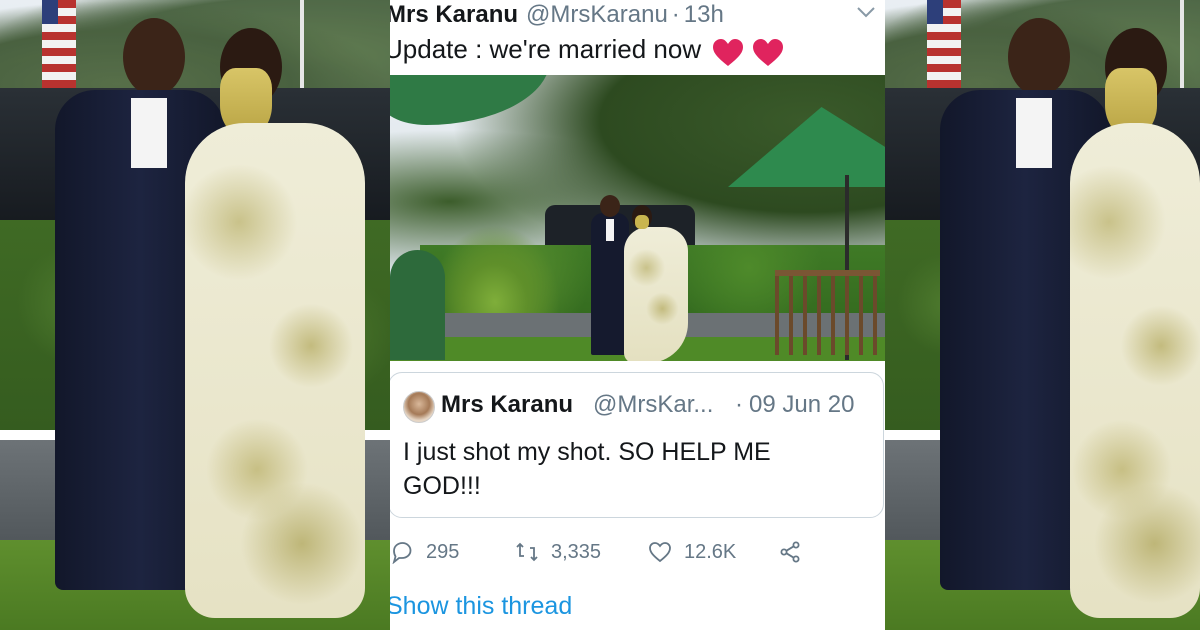  I want to click on like-button: 12.6K, so click(692, 552).